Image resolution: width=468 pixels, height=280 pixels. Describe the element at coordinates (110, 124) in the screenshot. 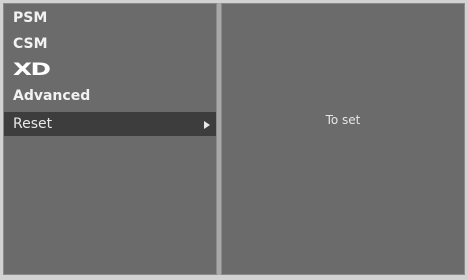

I see `menu-item-reset: Reset` at that location.